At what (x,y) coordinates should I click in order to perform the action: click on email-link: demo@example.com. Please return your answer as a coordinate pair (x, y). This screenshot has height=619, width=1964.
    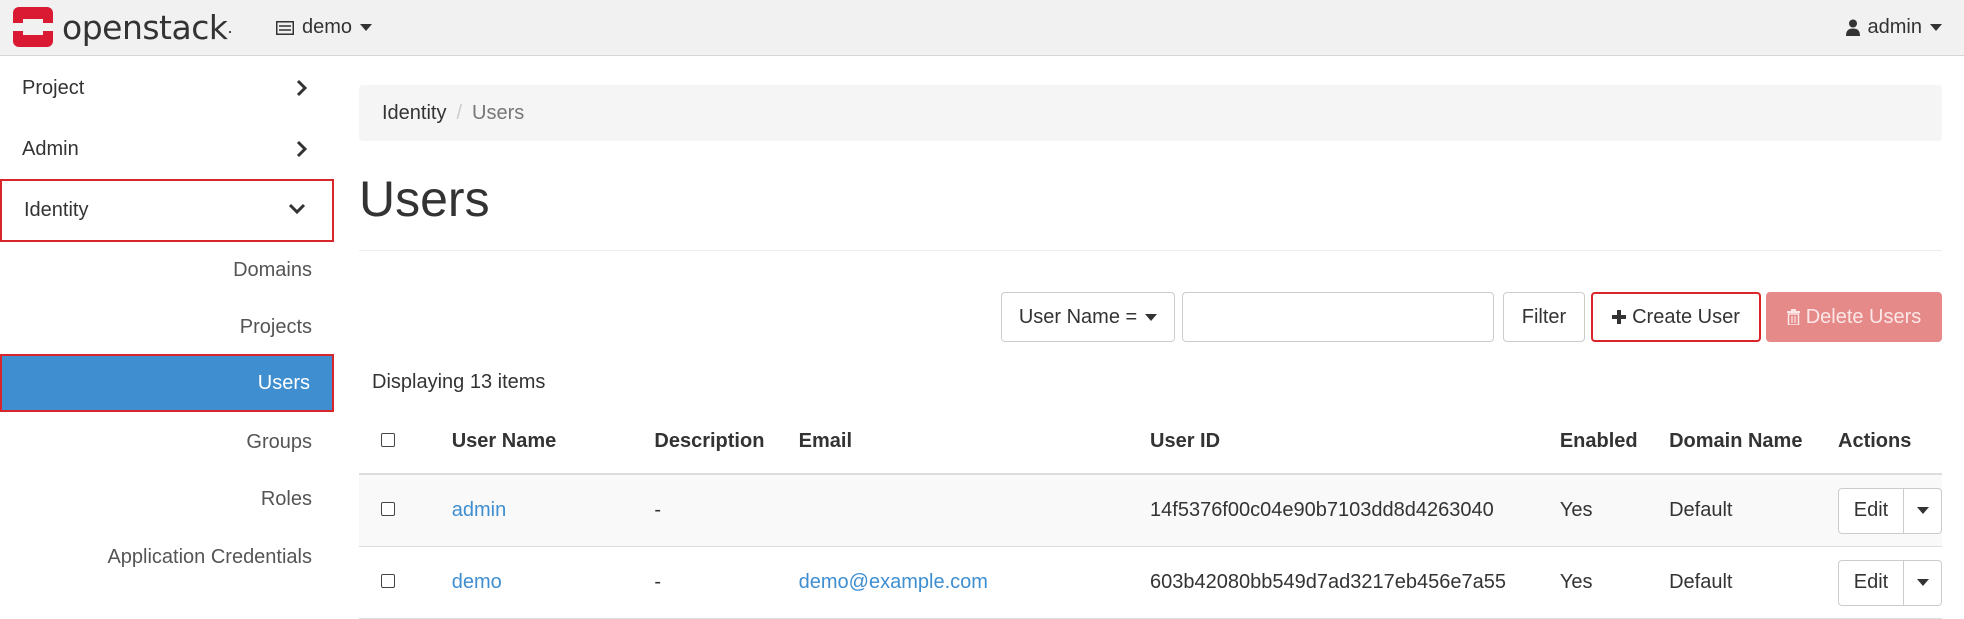
    Looking at the image, I should click on (893, 582).